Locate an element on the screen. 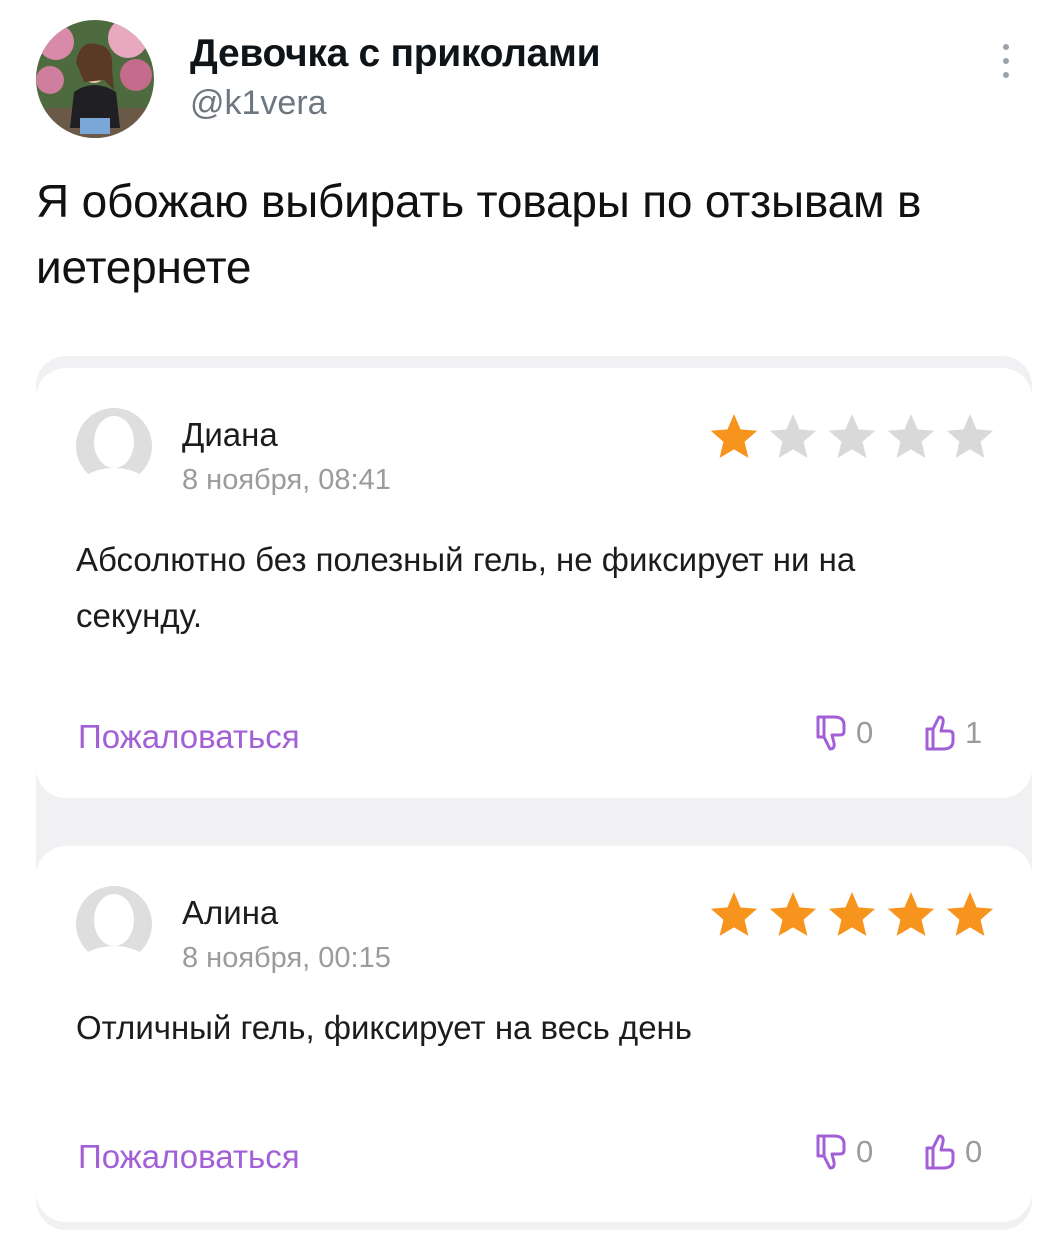 This screenshot has width=1063, height=1253. like-button: 0 is located at coordinates (952, 1152).